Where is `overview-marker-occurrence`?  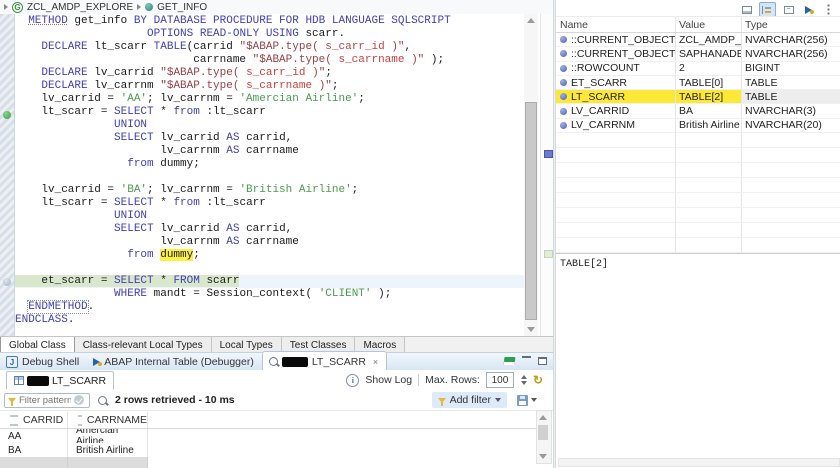
overview-marker-occurrence is located at coordinates (548, 254).